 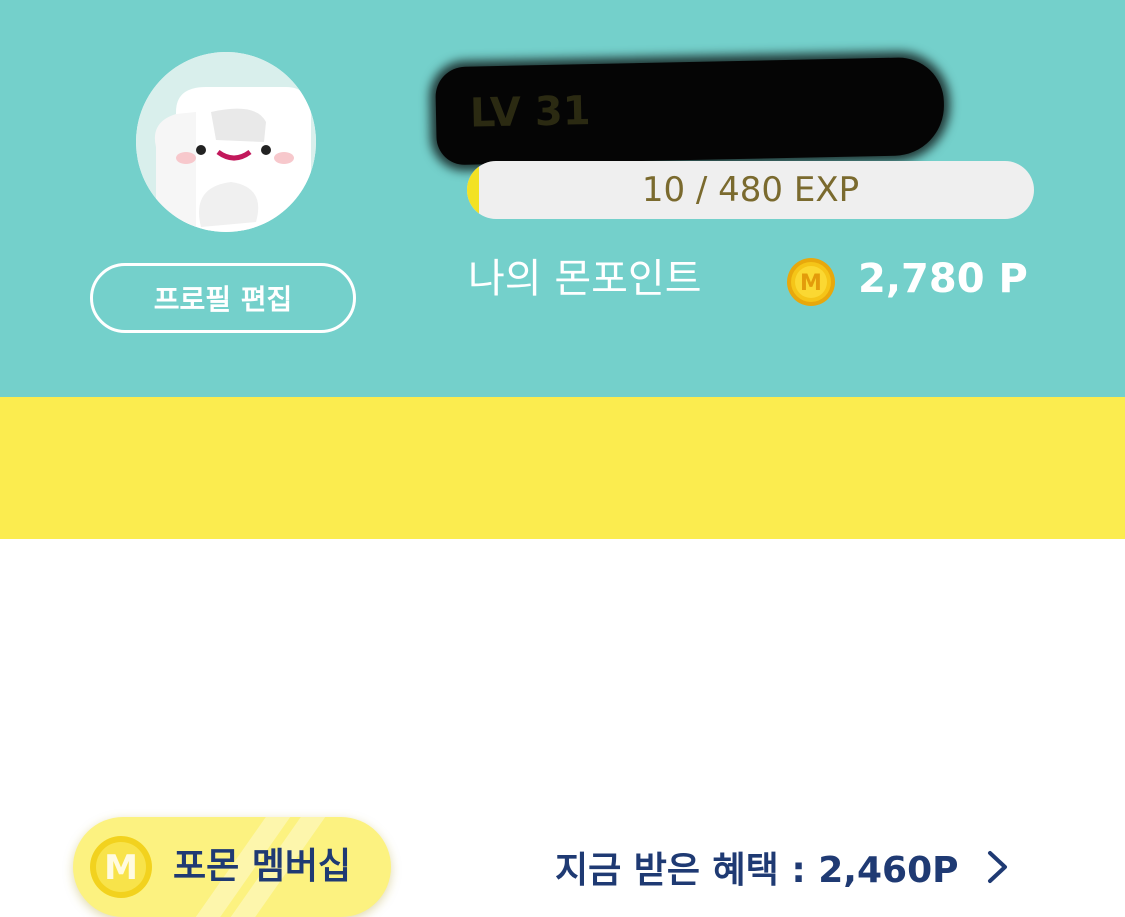 I want to click on benefit-text: 지금 받은 혜택 : 2,460P, so click(x=757, y=870).